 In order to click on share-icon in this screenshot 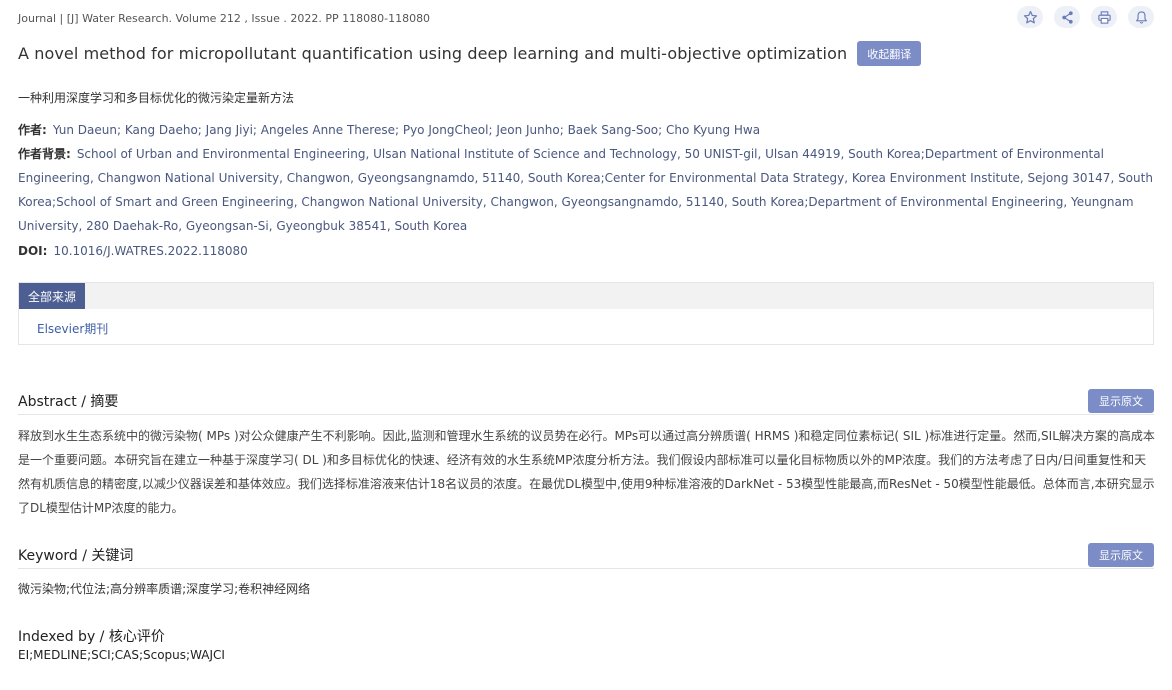, I will do `click(1067, 17)`.